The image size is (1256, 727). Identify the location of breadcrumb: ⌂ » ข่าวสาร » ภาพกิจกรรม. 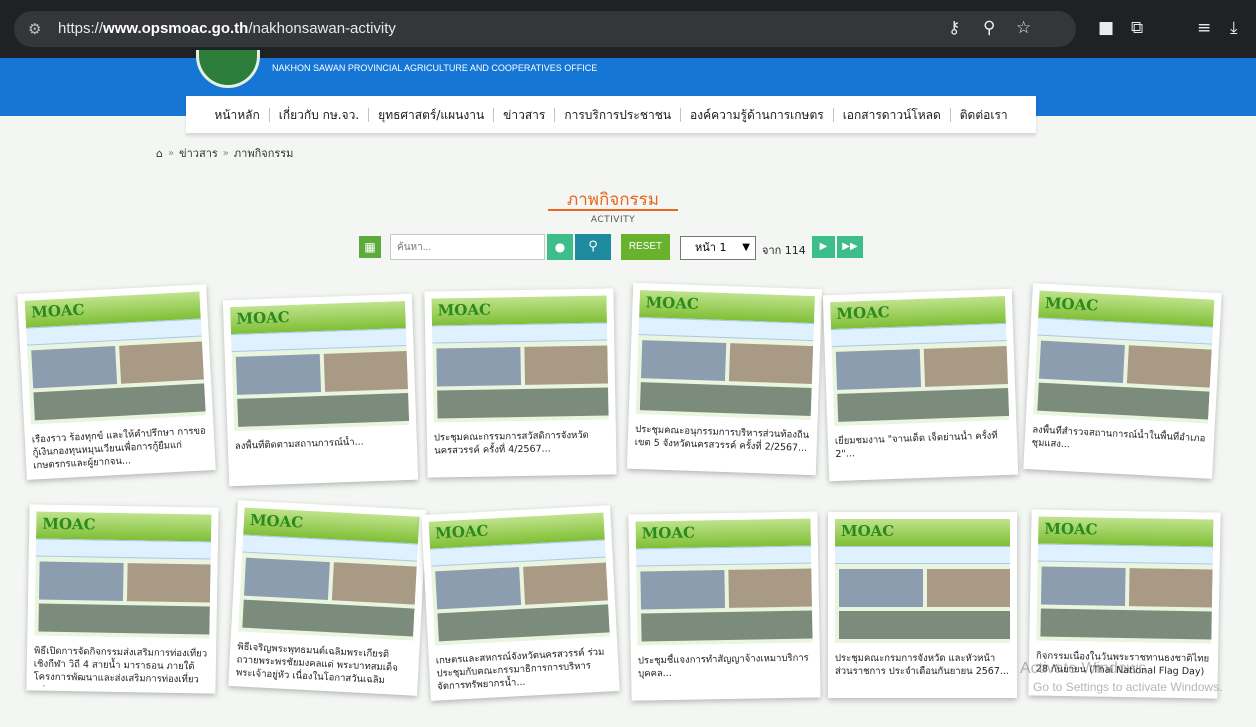
(224, 153).